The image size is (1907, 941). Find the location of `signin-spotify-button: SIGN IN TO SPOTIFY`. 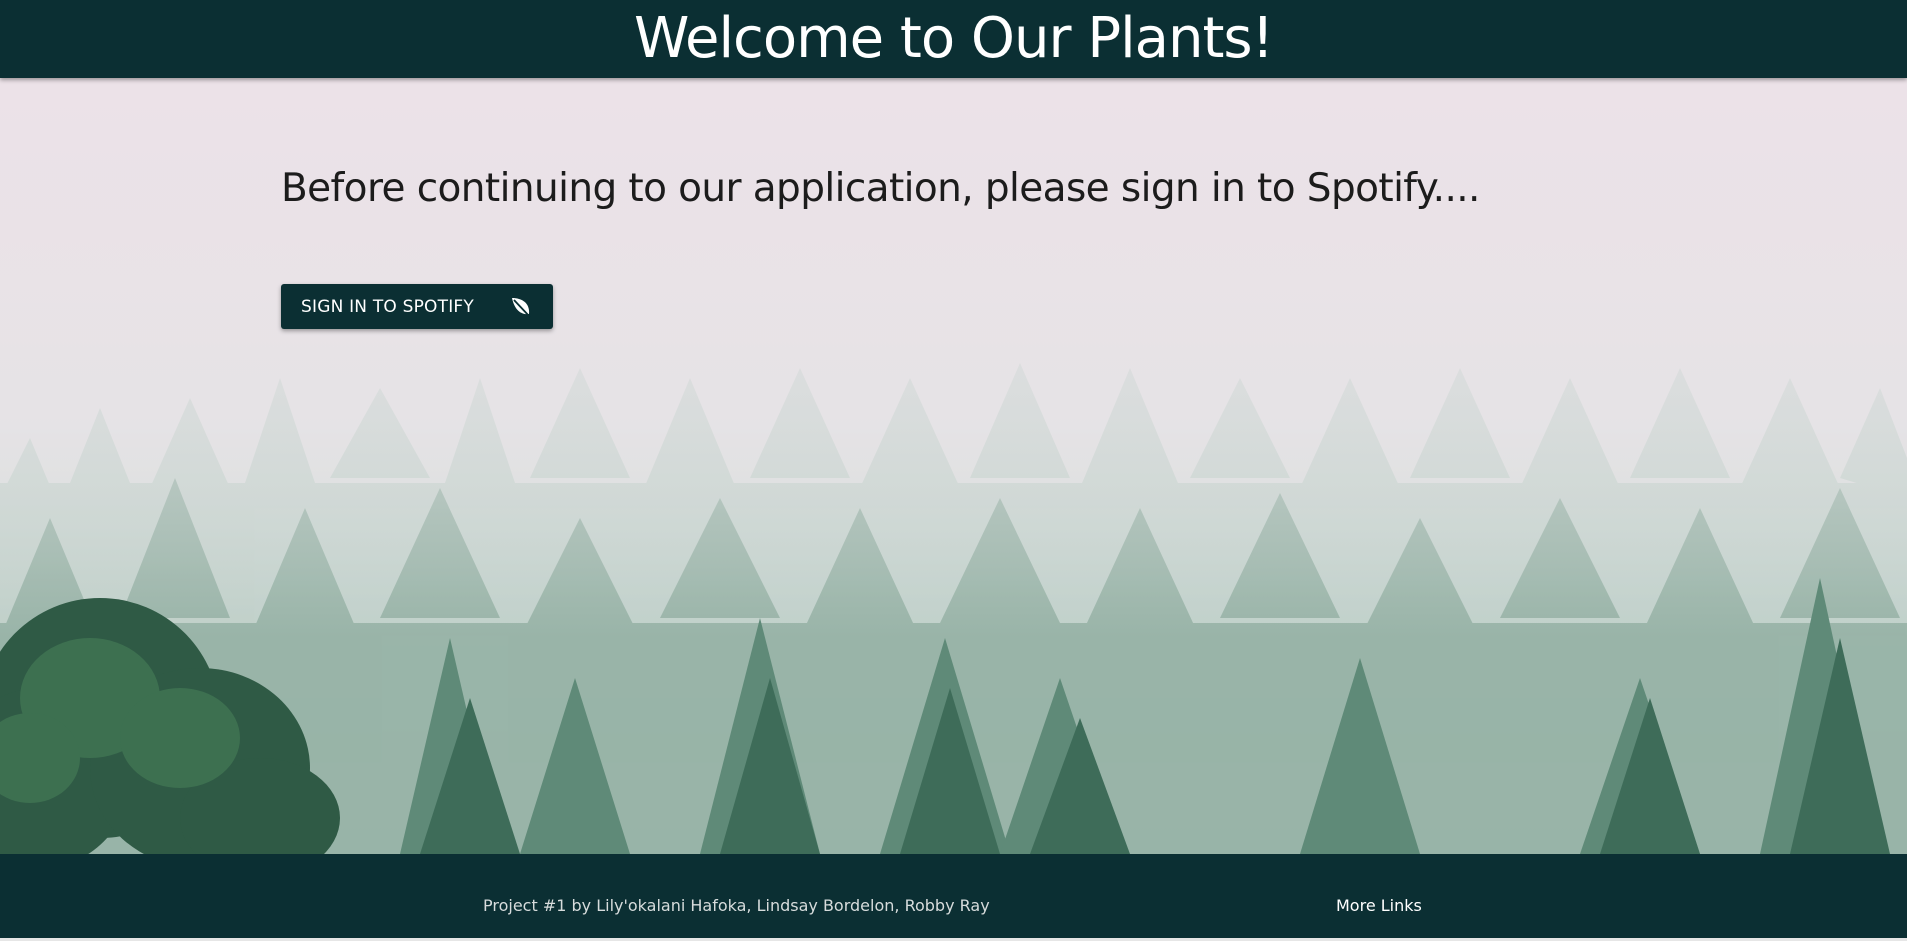

signin-spotify-button: SIGN IN TO SPOTIFY is located at coordinates (417, 306).